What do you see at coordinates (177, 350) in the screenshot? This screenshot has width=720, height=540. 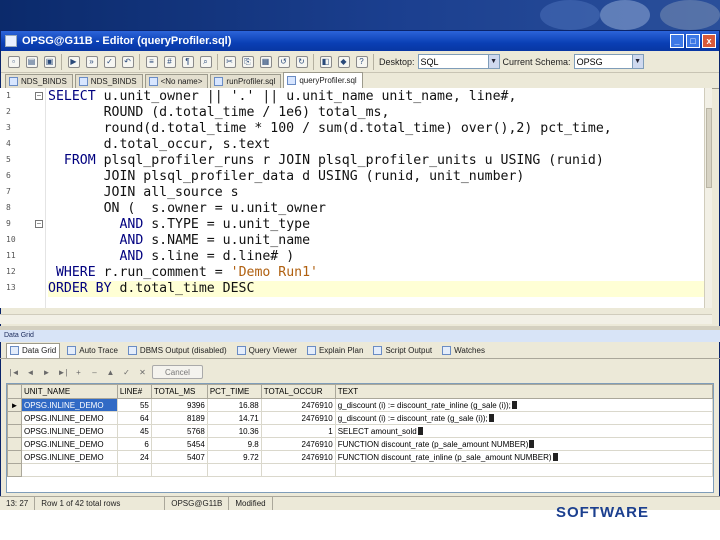 I see `tab-dbms-output: DBMS Output (disabled)` at bounding box center [177, 350].